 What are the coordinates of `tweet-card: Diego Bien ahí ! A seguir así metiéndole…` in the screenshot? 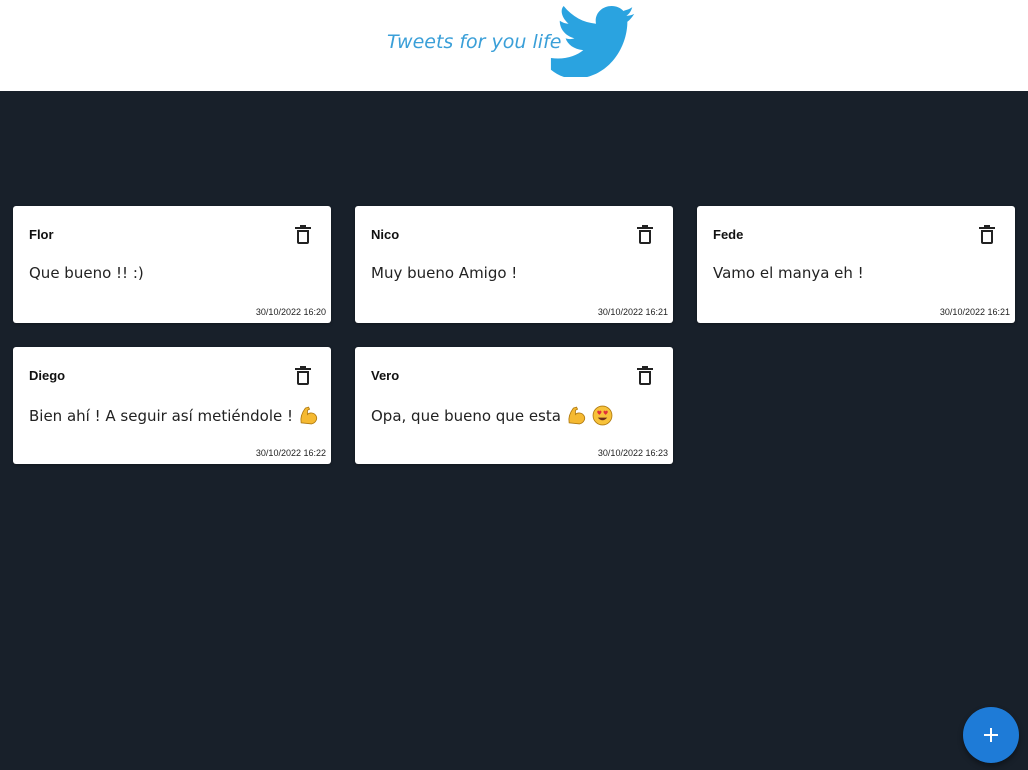 It's located at (172, 405).